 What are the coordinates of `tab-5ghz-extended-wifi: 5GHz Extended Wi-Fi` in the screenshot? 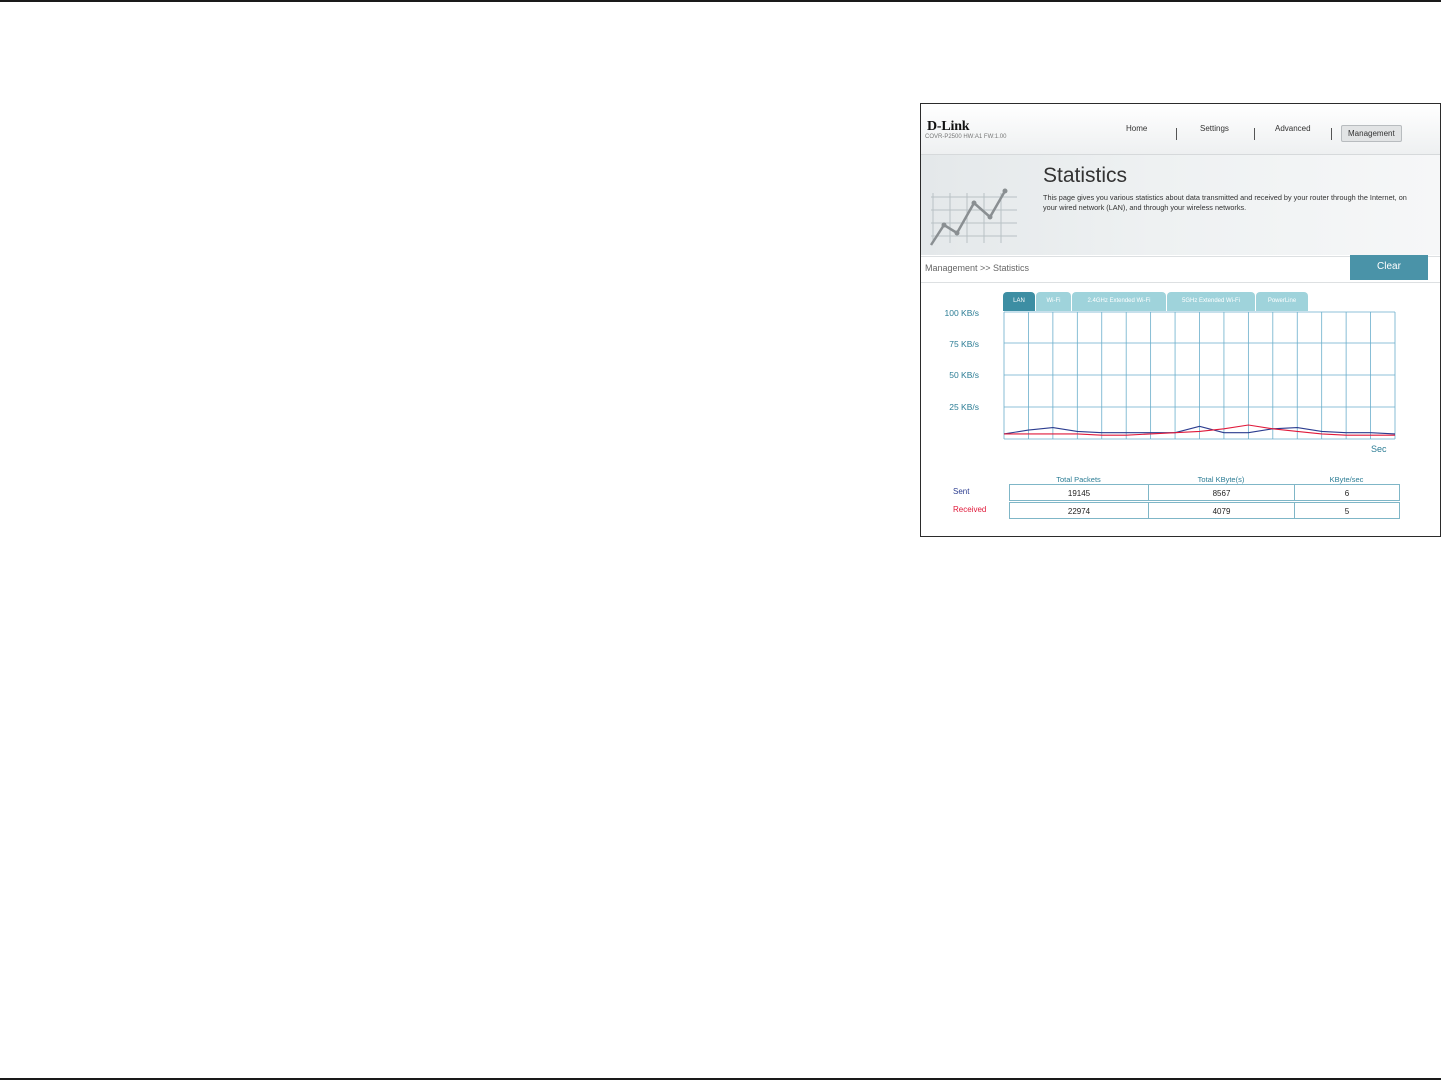 It's located at (1211, 301).